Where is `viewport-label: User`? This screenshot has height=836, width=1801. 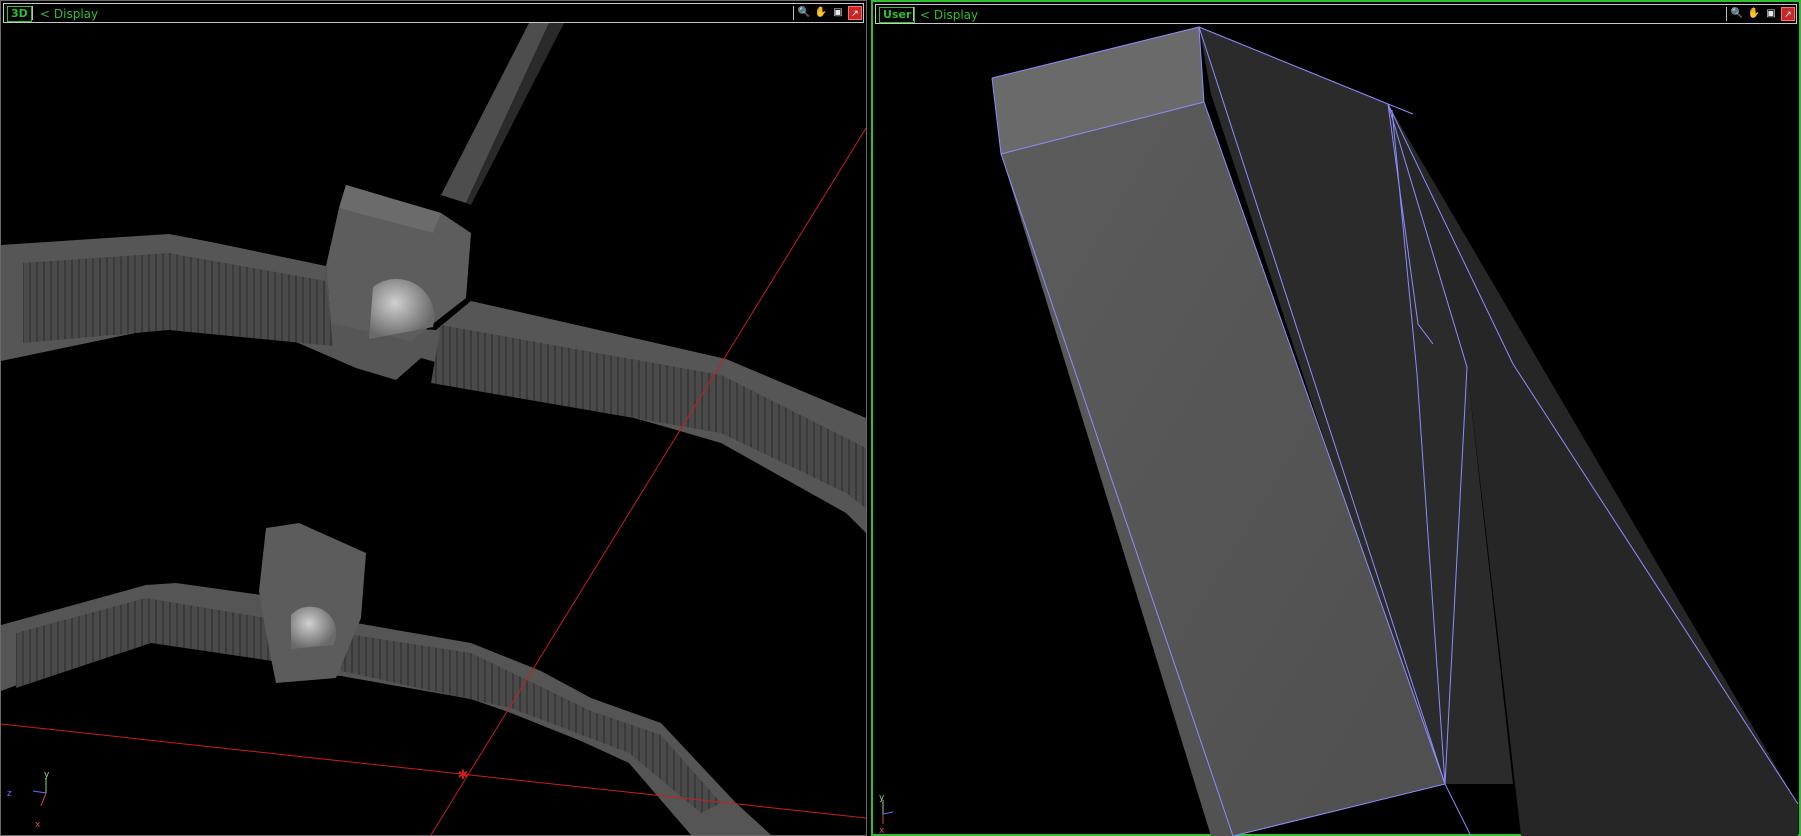 viewport-label: User is located at coordinates (897, 15).